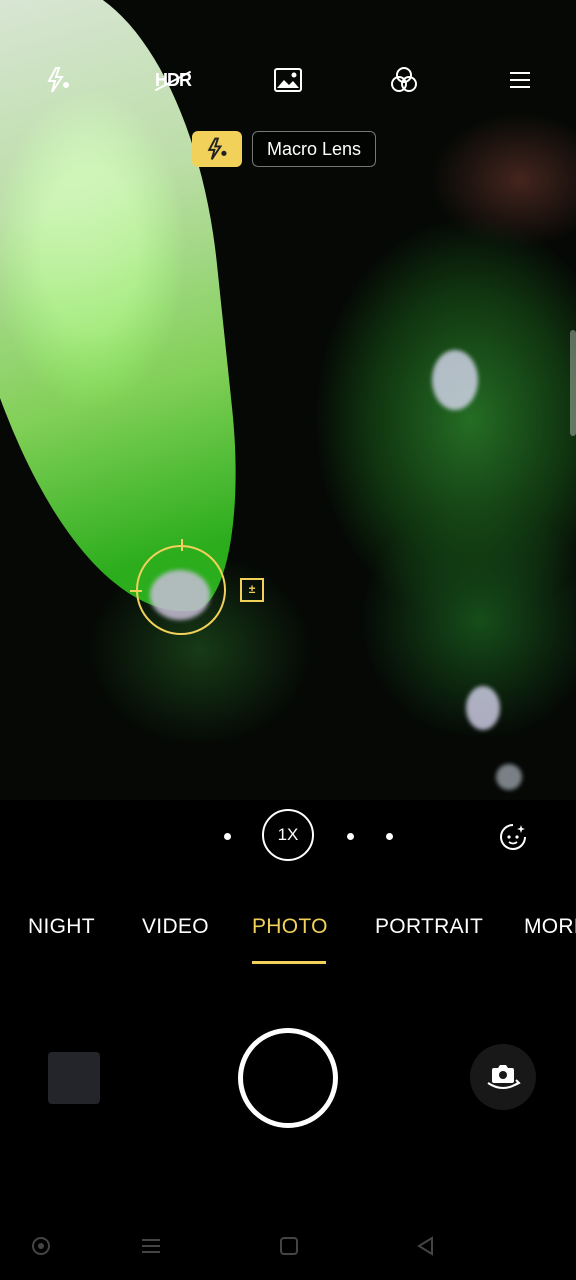 The height and width of the screenshot is (1280, 576). I want to click on switch-camera-button, so click(503, 1077).